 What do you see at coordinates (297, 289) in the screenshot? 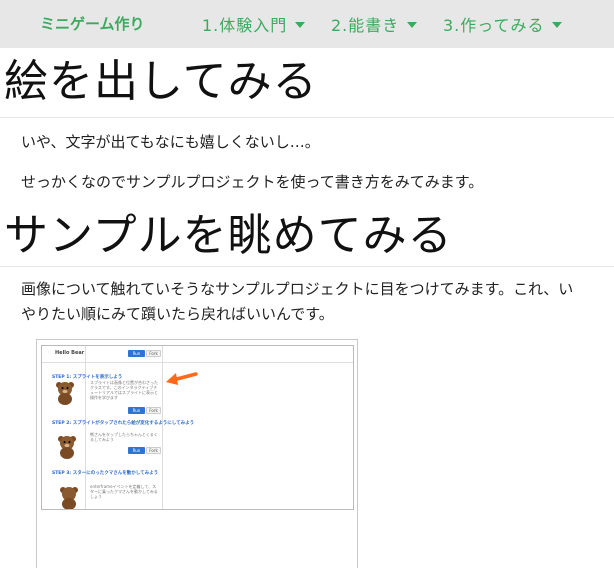
I see `paragraph: 画像について触れていそうなサンプルプロジェクトに目をつけてみます。これ、い` at bounding box center [297, 289].